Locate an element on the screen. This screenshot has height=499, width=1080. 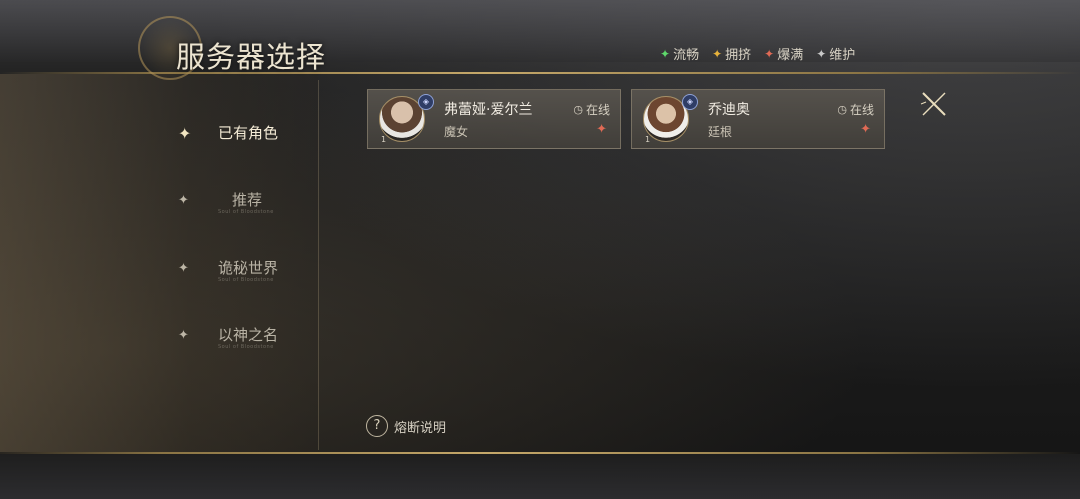
legend-smooth: ✦ 流畅 is located at coordinates (680, 54).